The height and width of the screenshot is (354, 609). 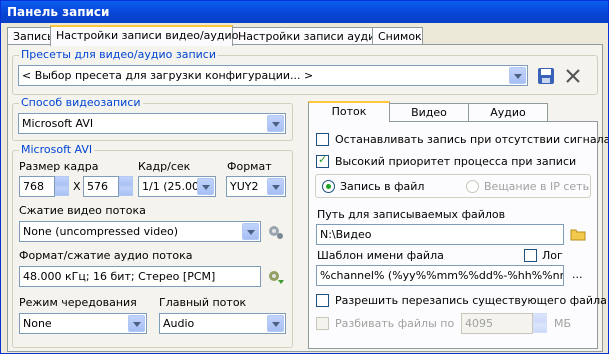 What do you see at coordinates (83, 323) in the screenshot?
I see `interleave-select: None` at bounding box center [83, 323].